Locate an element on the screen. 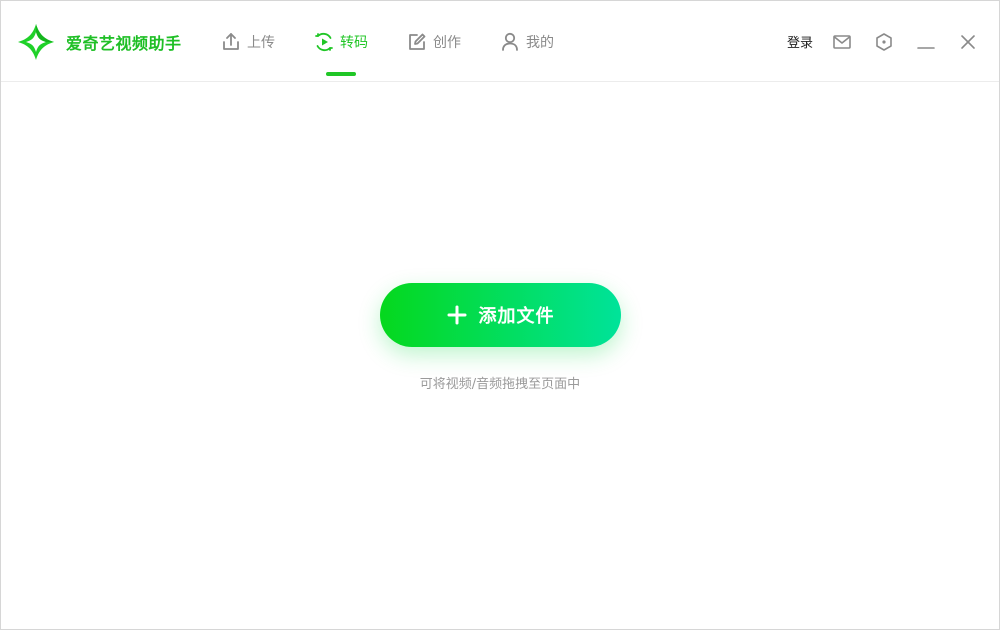  tab-upload-label: 上传 is located at coordinates (261, 42).